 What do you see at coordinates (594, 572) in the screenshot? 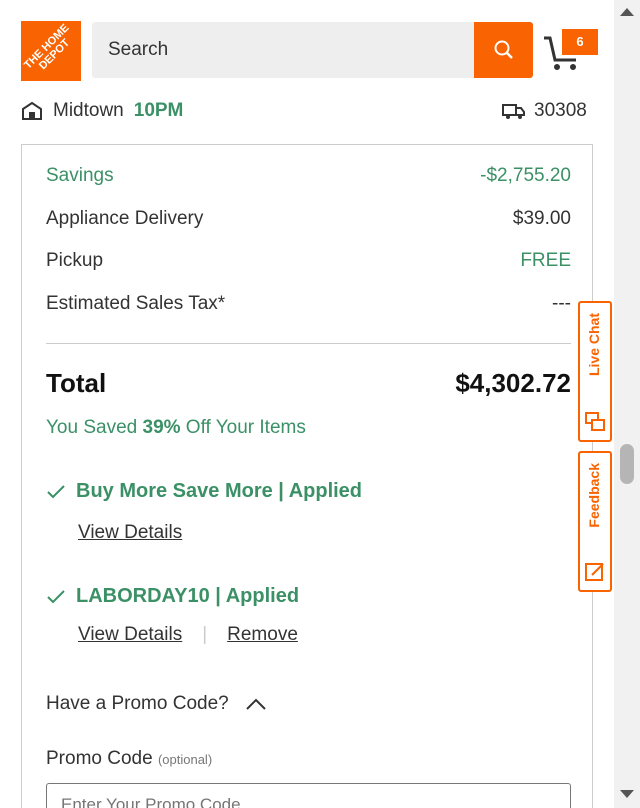
I see `feedback-icon` at bounding box center [594, 572].